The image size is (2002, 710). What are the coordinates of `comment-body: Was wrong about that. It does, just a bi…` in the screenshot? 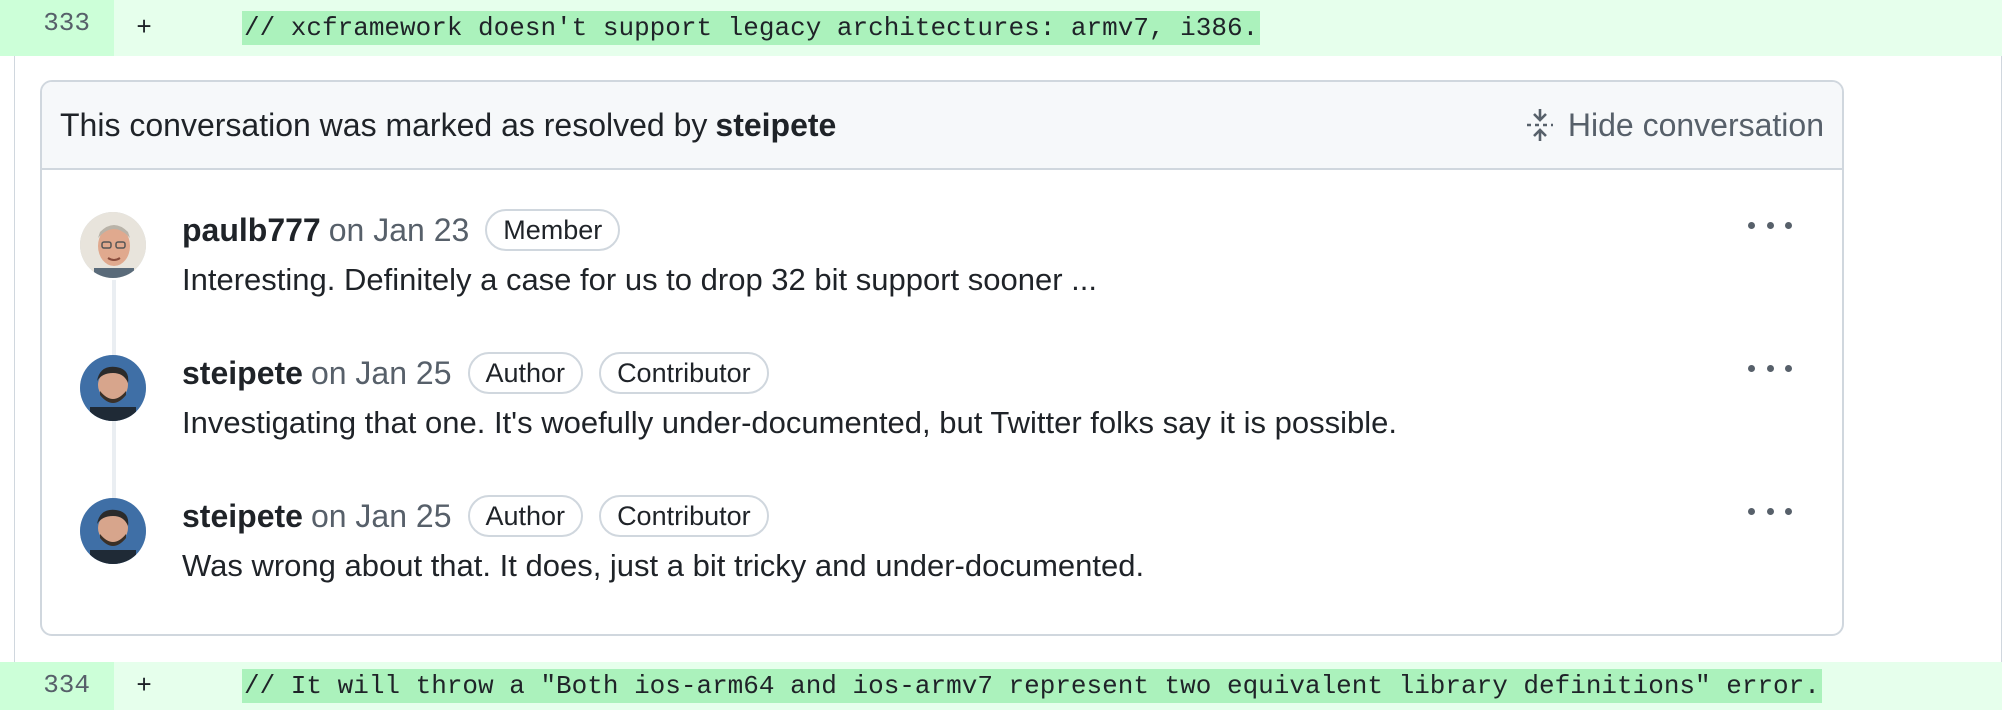 It's located at (663, 565).